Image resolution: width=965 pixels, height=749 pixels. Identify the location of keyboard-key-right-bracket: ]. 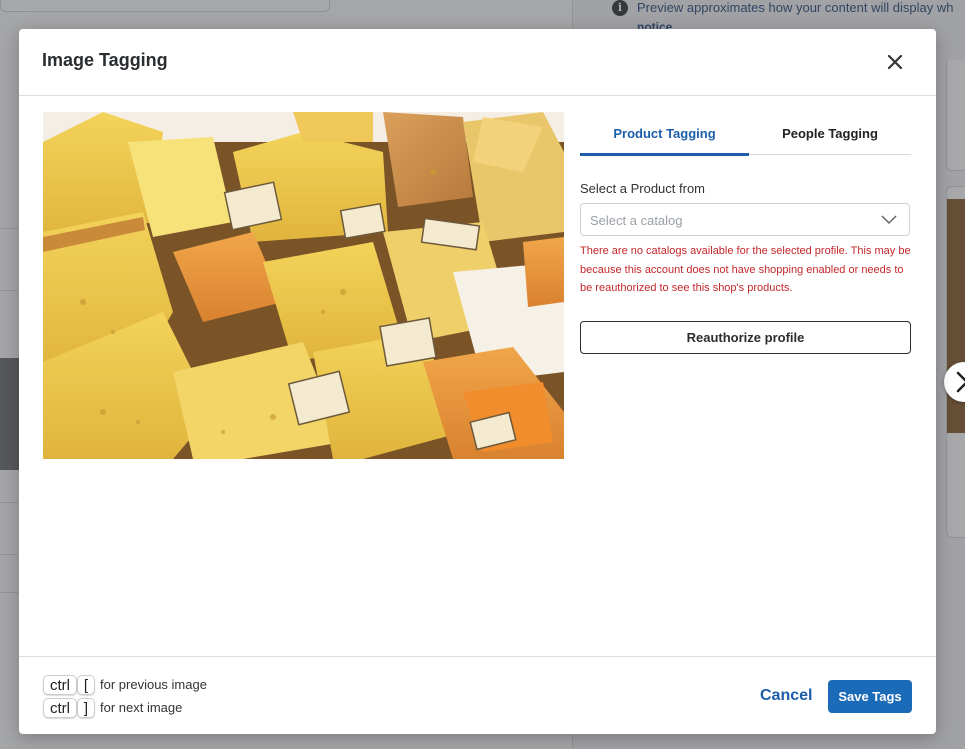
(86, 708).